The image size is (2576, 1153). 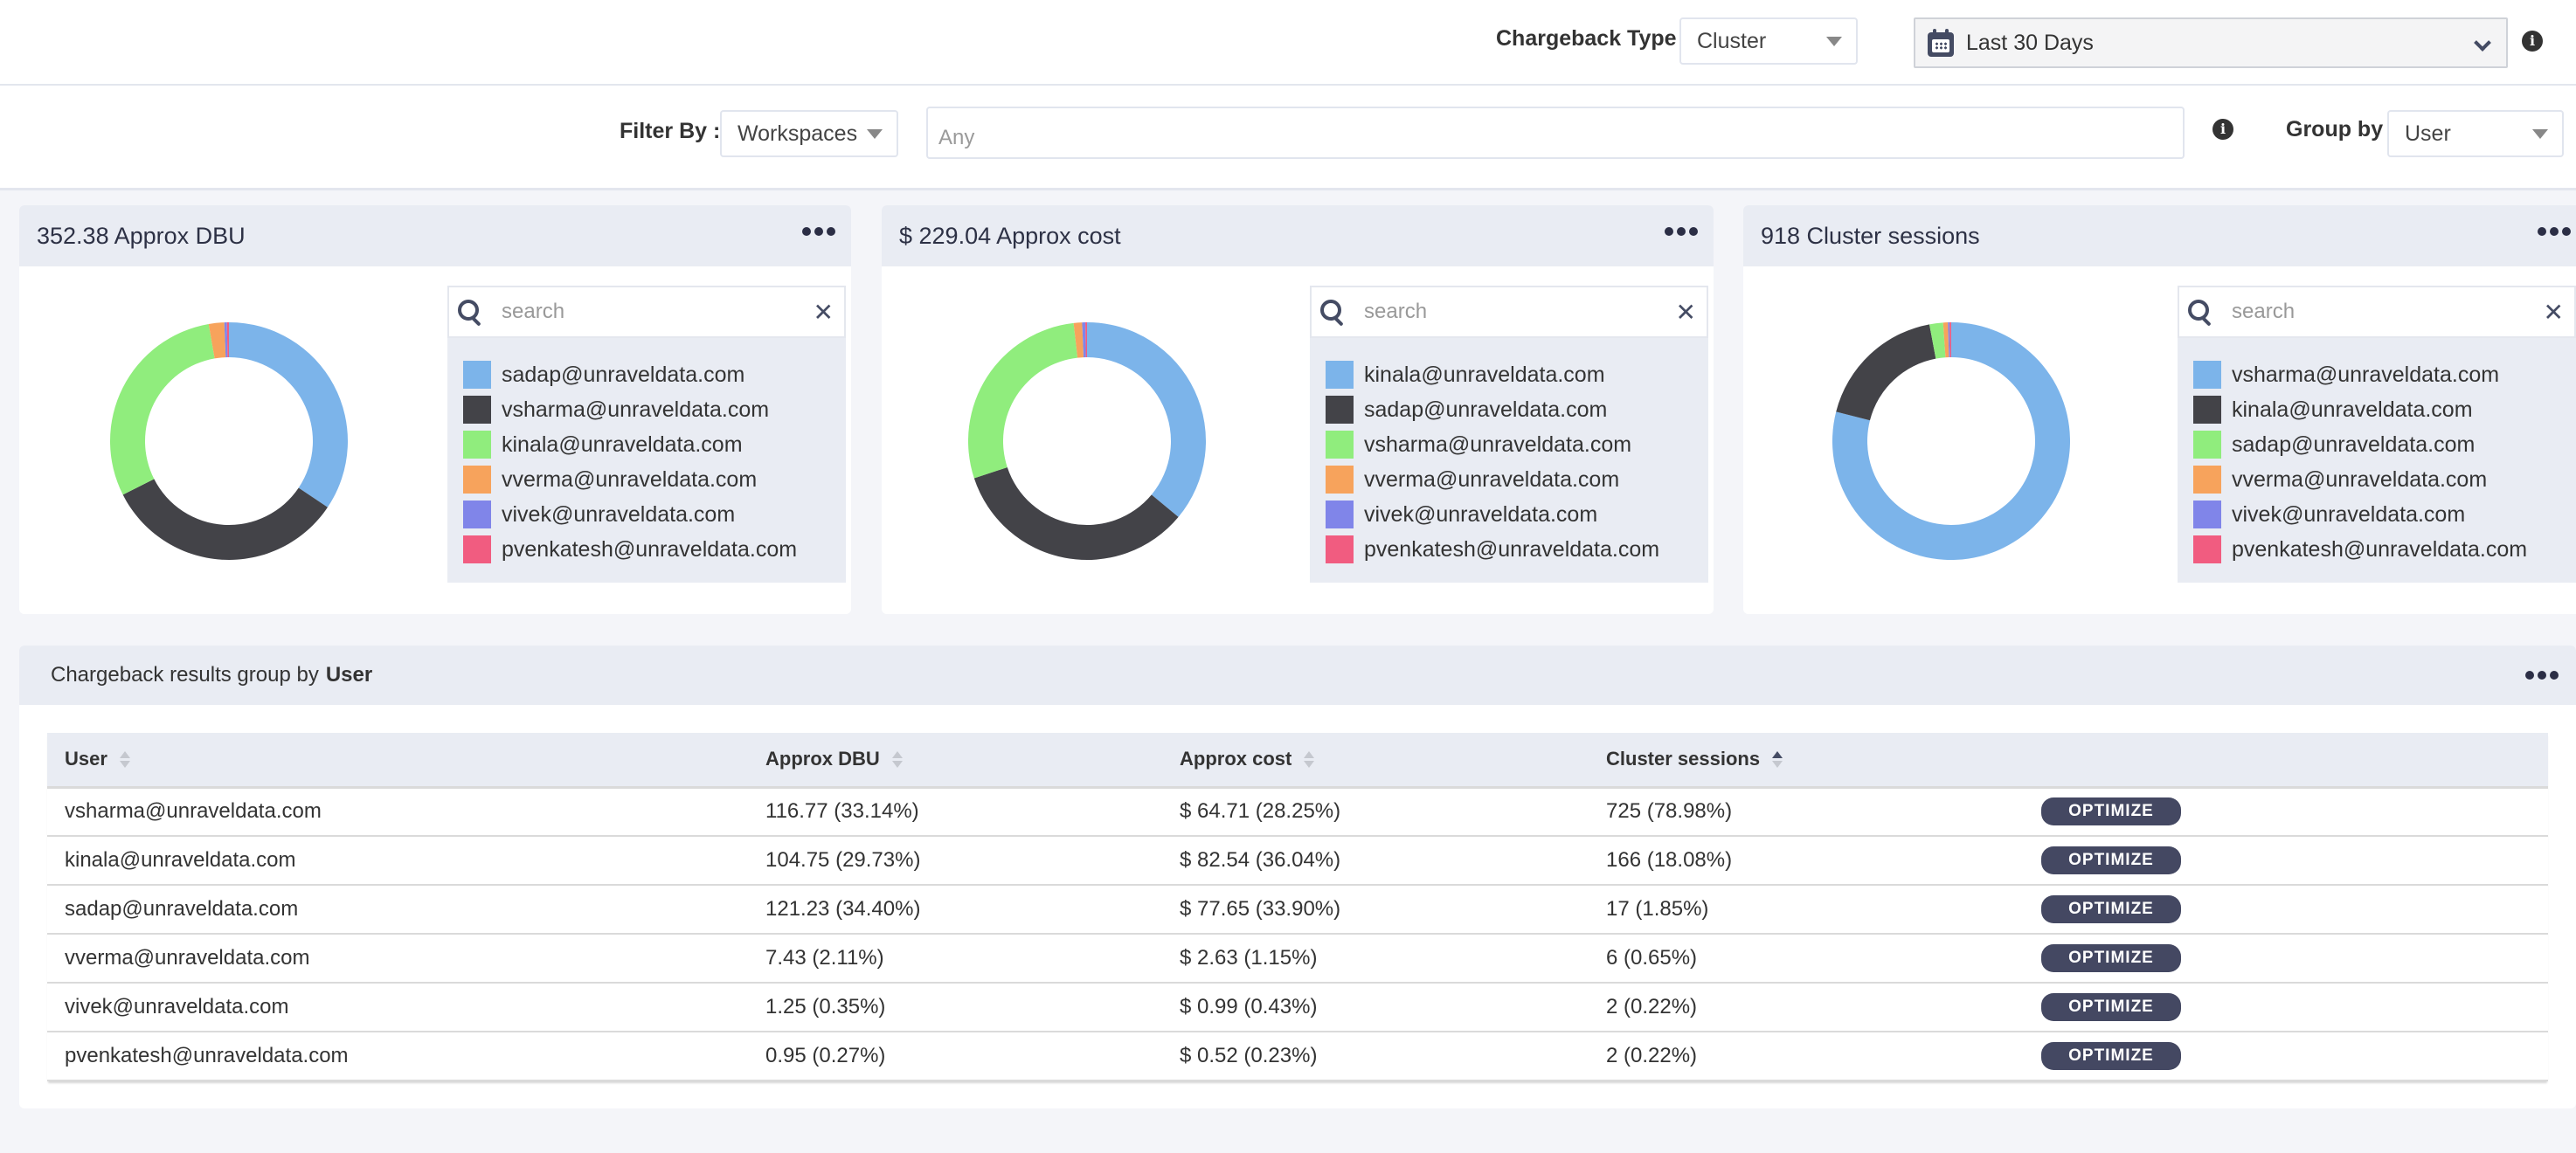 I want to click on legend-label: kinala@unraveldata.com, so click(x=2352, y=410).